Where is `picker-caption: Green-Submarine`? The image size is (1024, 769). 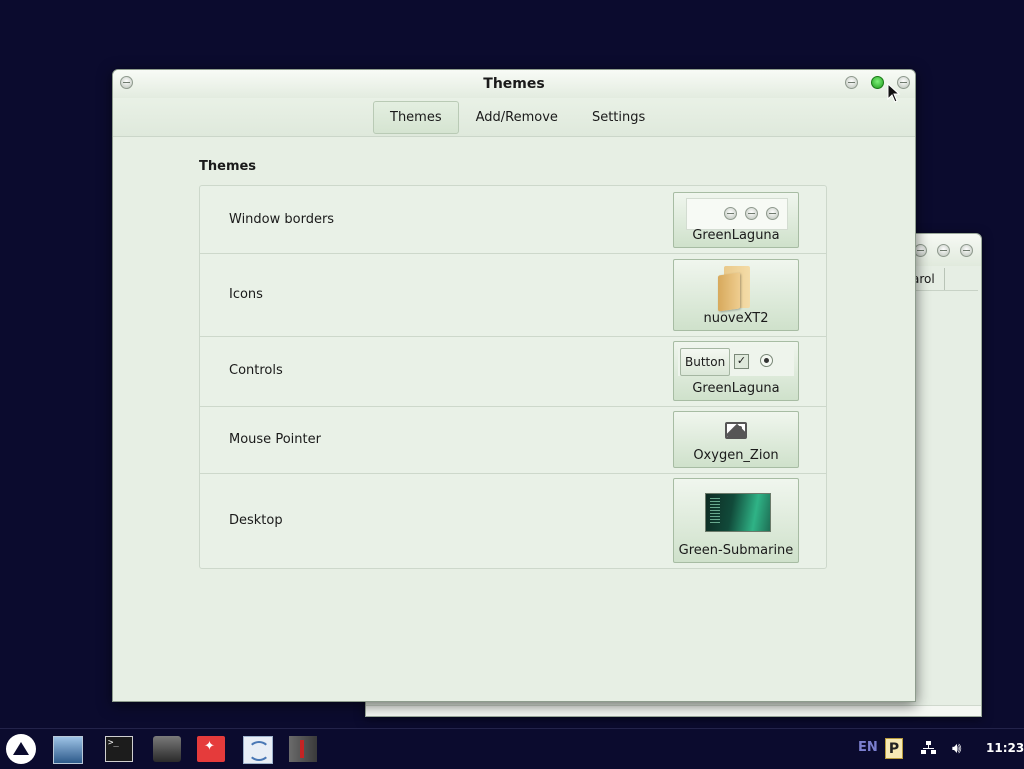 picker-caption: Green-Submarine is located at coordinates (736, 550).